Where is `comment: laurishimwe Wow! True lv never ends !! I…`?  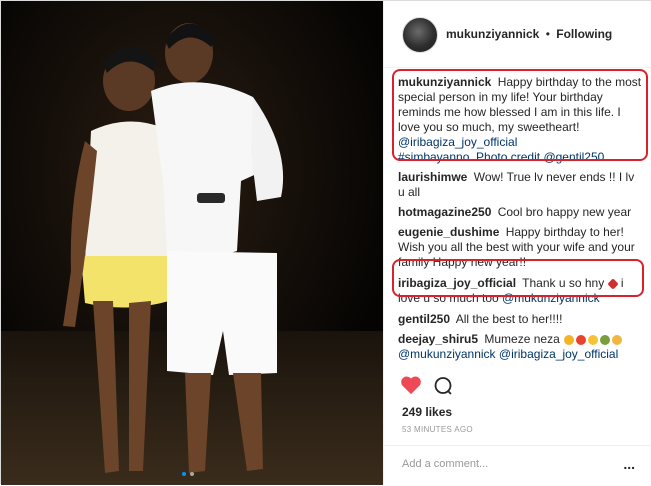 comment: laurishimwe Wow! True lv never ends !! I… is located at coordinates (521, 185).